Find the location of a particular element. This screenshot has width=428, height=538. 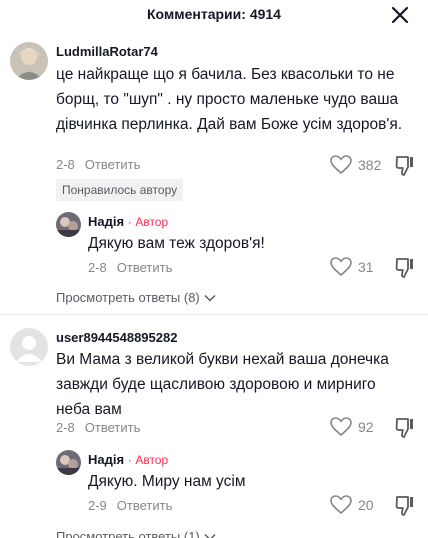

reply-meta: 2-8 Ответить is located at coordinates (130, 267).